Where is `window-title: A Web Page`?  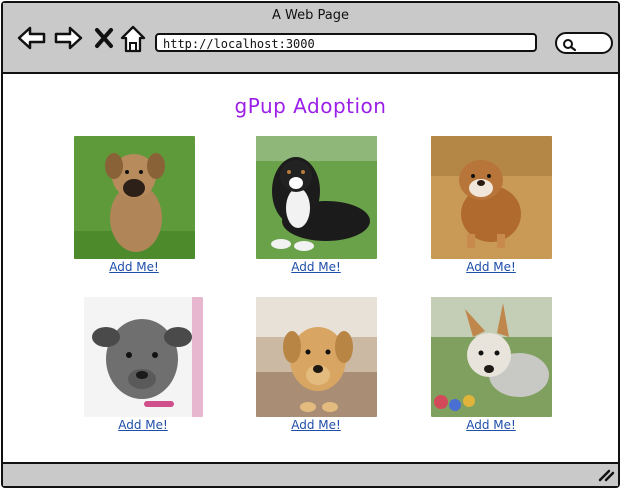 window-title: A Web Page is located at coordinates (310, 15).